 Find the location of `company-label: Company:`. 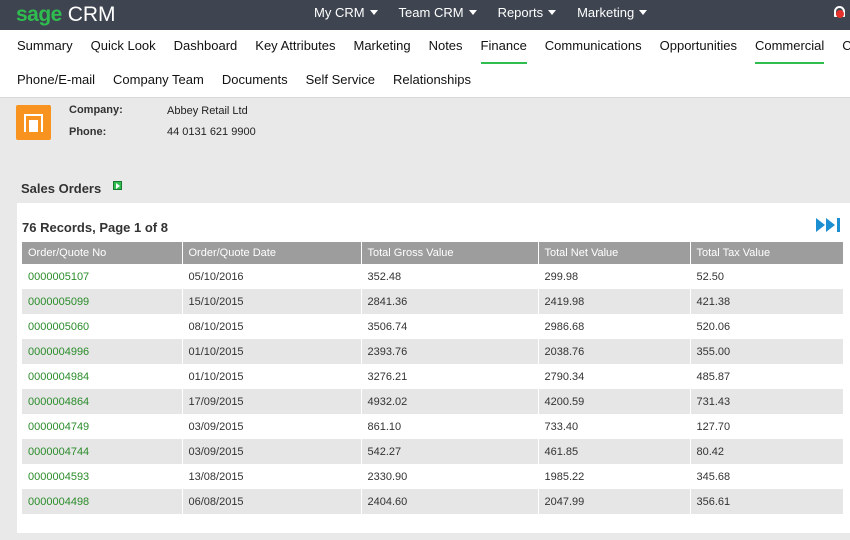

company-label: Company: is located at coordinates (96, 110).